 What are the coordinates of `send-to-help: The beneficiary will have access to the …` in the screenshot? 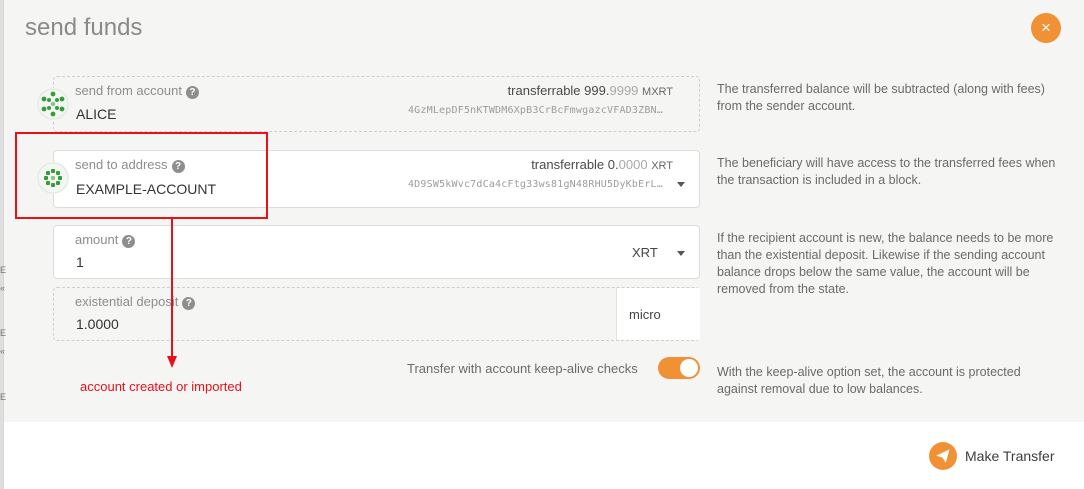 It's located at (886, 171).